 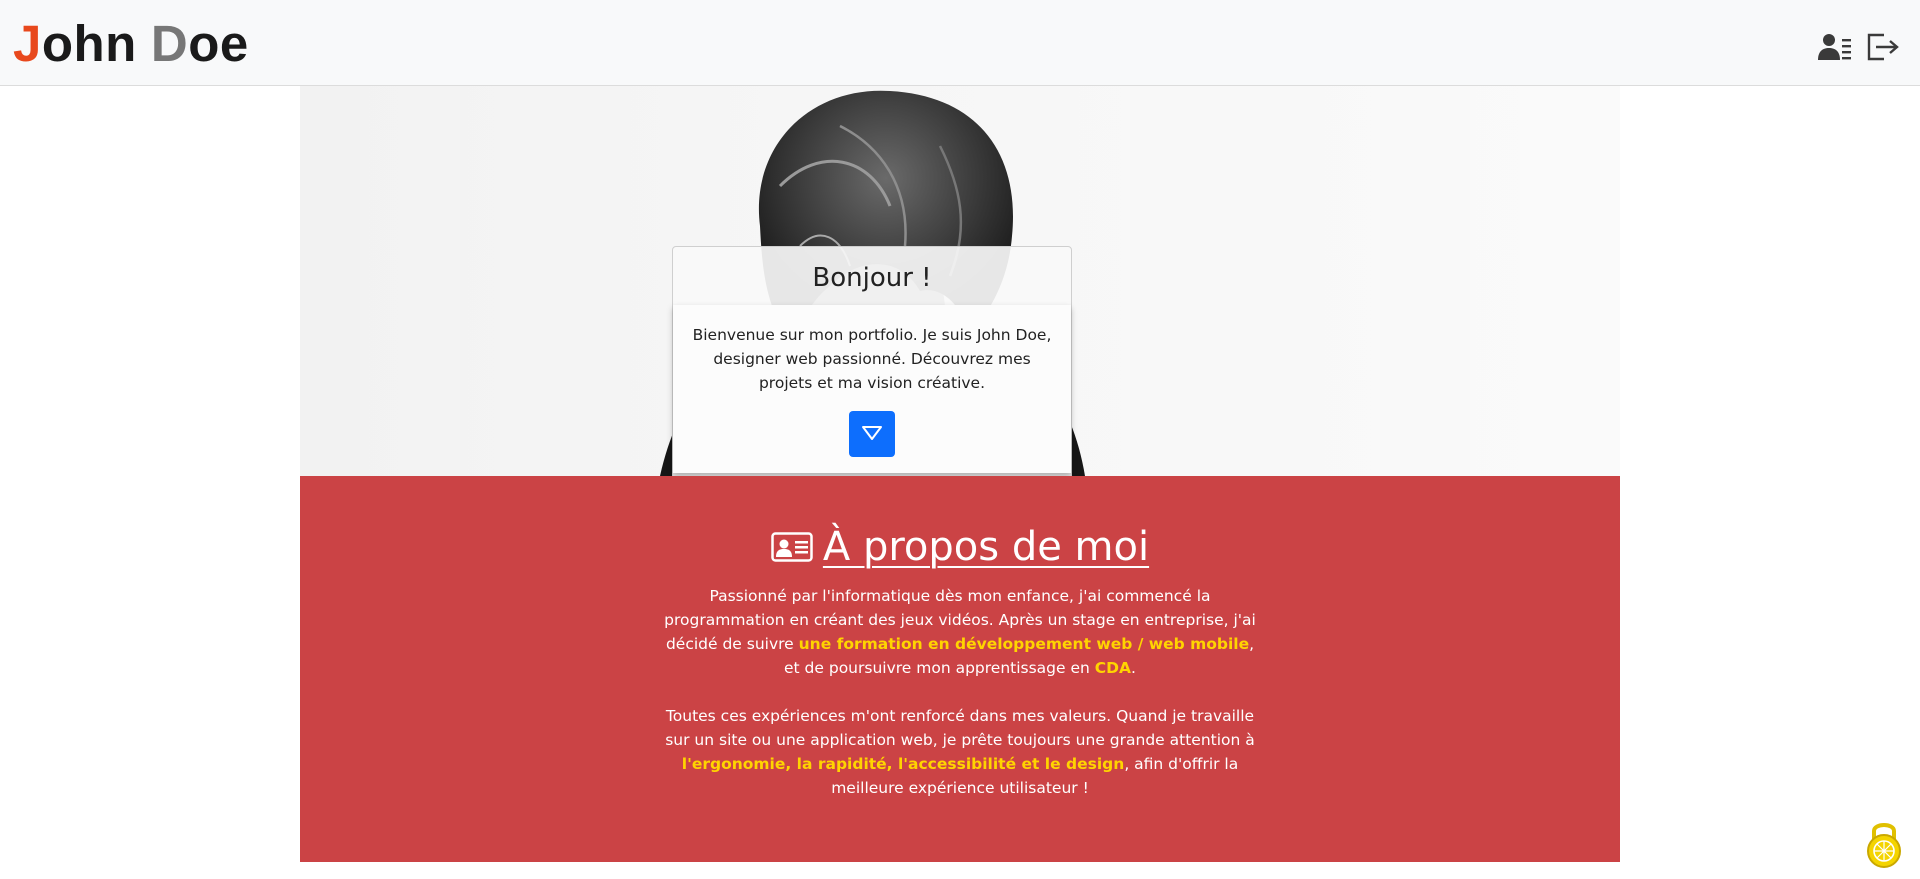 What do you see at coordinates (792, 547) in the screenshot?
I see `id-card-icon` at bounding box center [792, 547].